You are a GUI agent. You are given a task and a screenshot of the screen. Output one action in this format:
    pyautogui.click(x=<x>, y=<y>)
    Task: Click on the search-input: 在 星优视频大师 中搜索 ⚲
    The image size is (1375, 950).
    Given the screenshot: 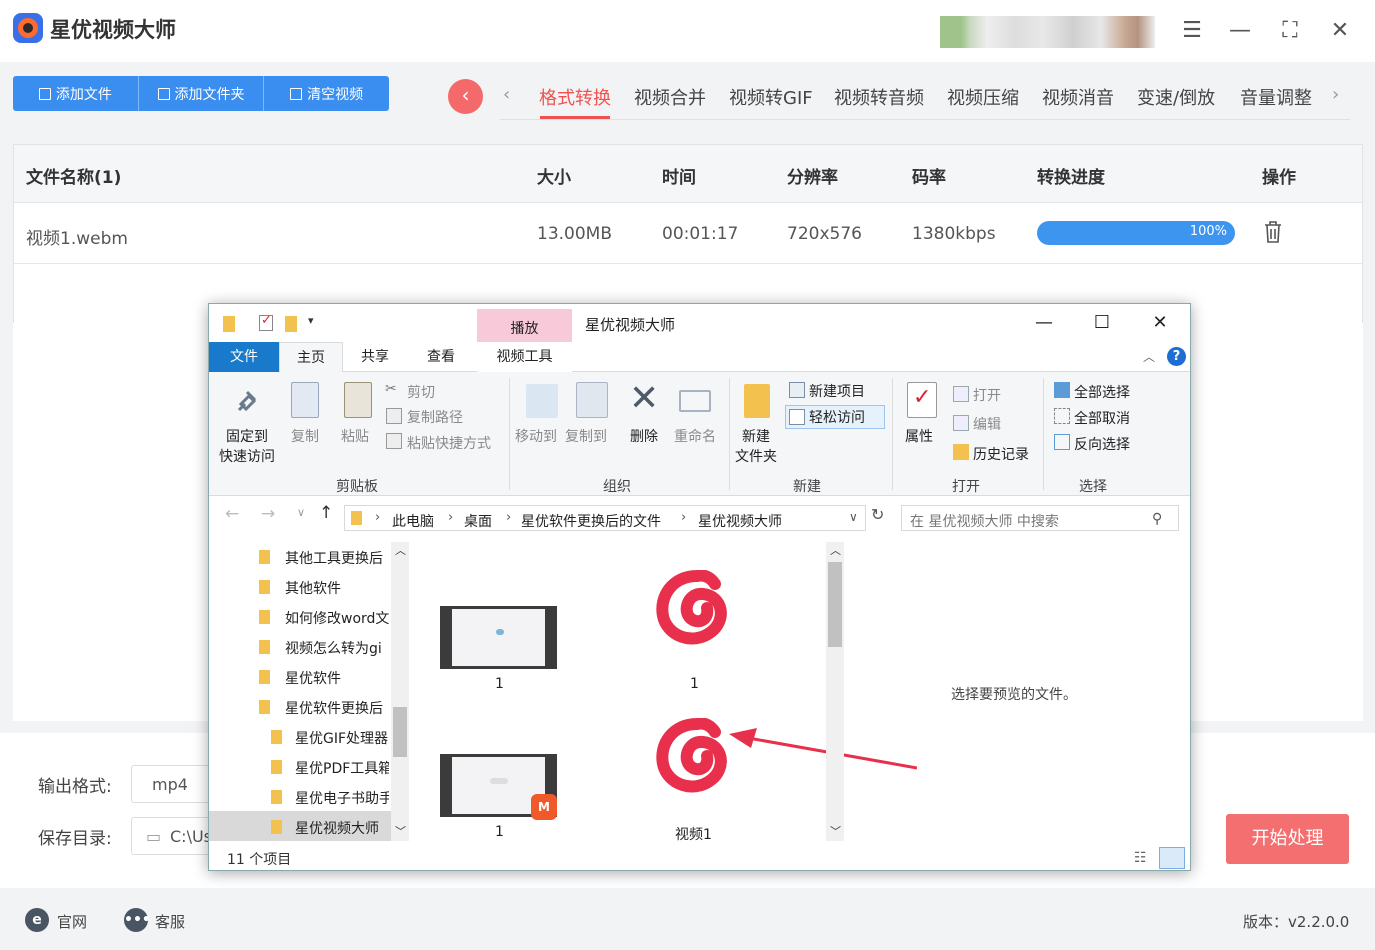 What is the action you would take?
    pyautogui.click(x=1040, y=518)
    